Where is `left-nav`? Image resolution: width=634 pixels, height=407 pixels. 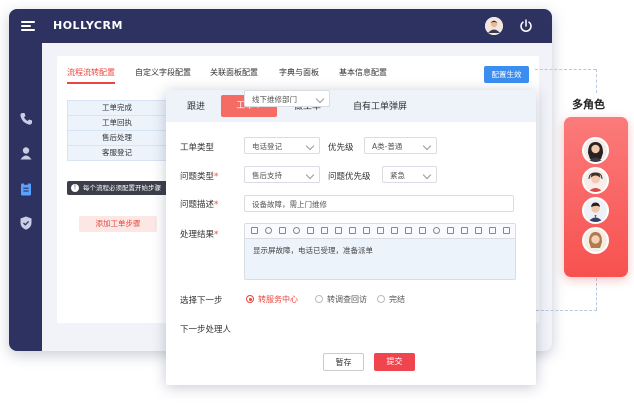
left-nav is located at coordinates (25, 197).